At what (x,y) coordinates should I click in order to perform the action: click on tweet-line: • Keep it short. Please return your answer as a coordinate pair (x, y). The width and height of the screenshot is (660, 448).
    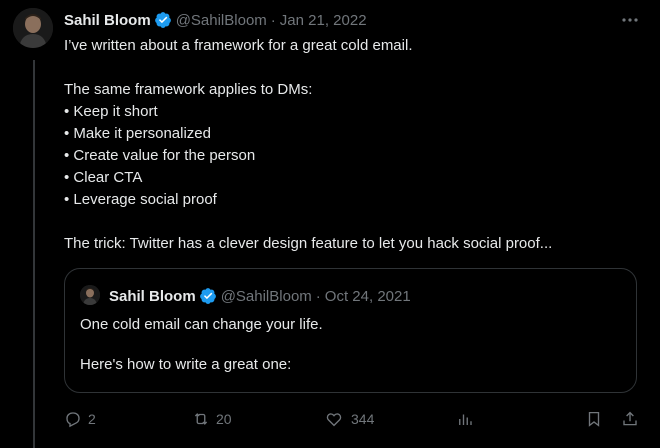
    Looking at the image, I should click on (111, 111).